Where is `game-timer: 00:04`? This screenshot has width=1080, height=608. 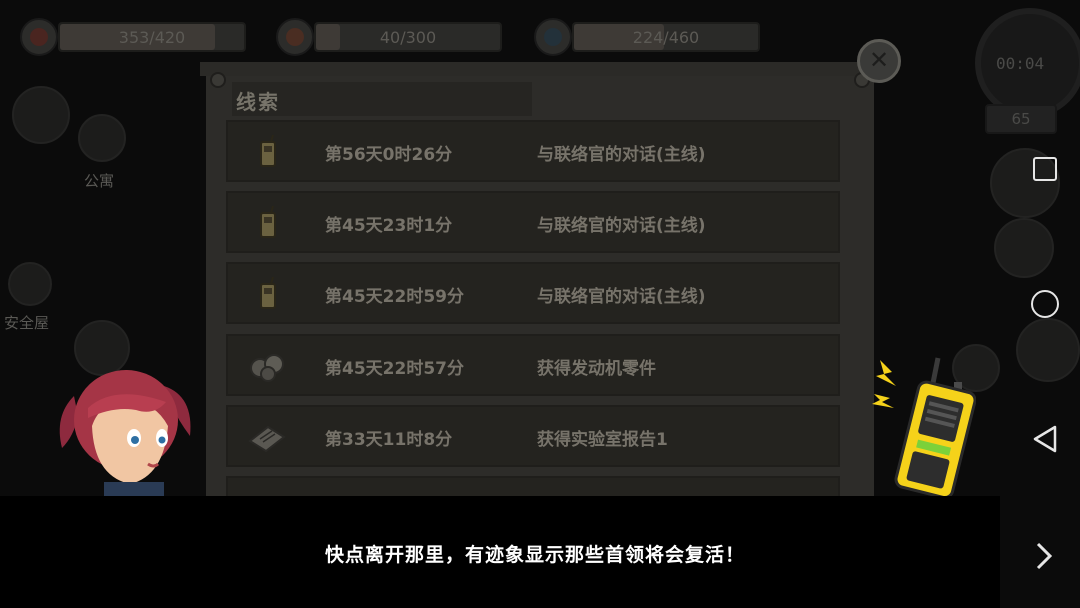 game-timer: 00:04 is located at coordinates (1020, 63).